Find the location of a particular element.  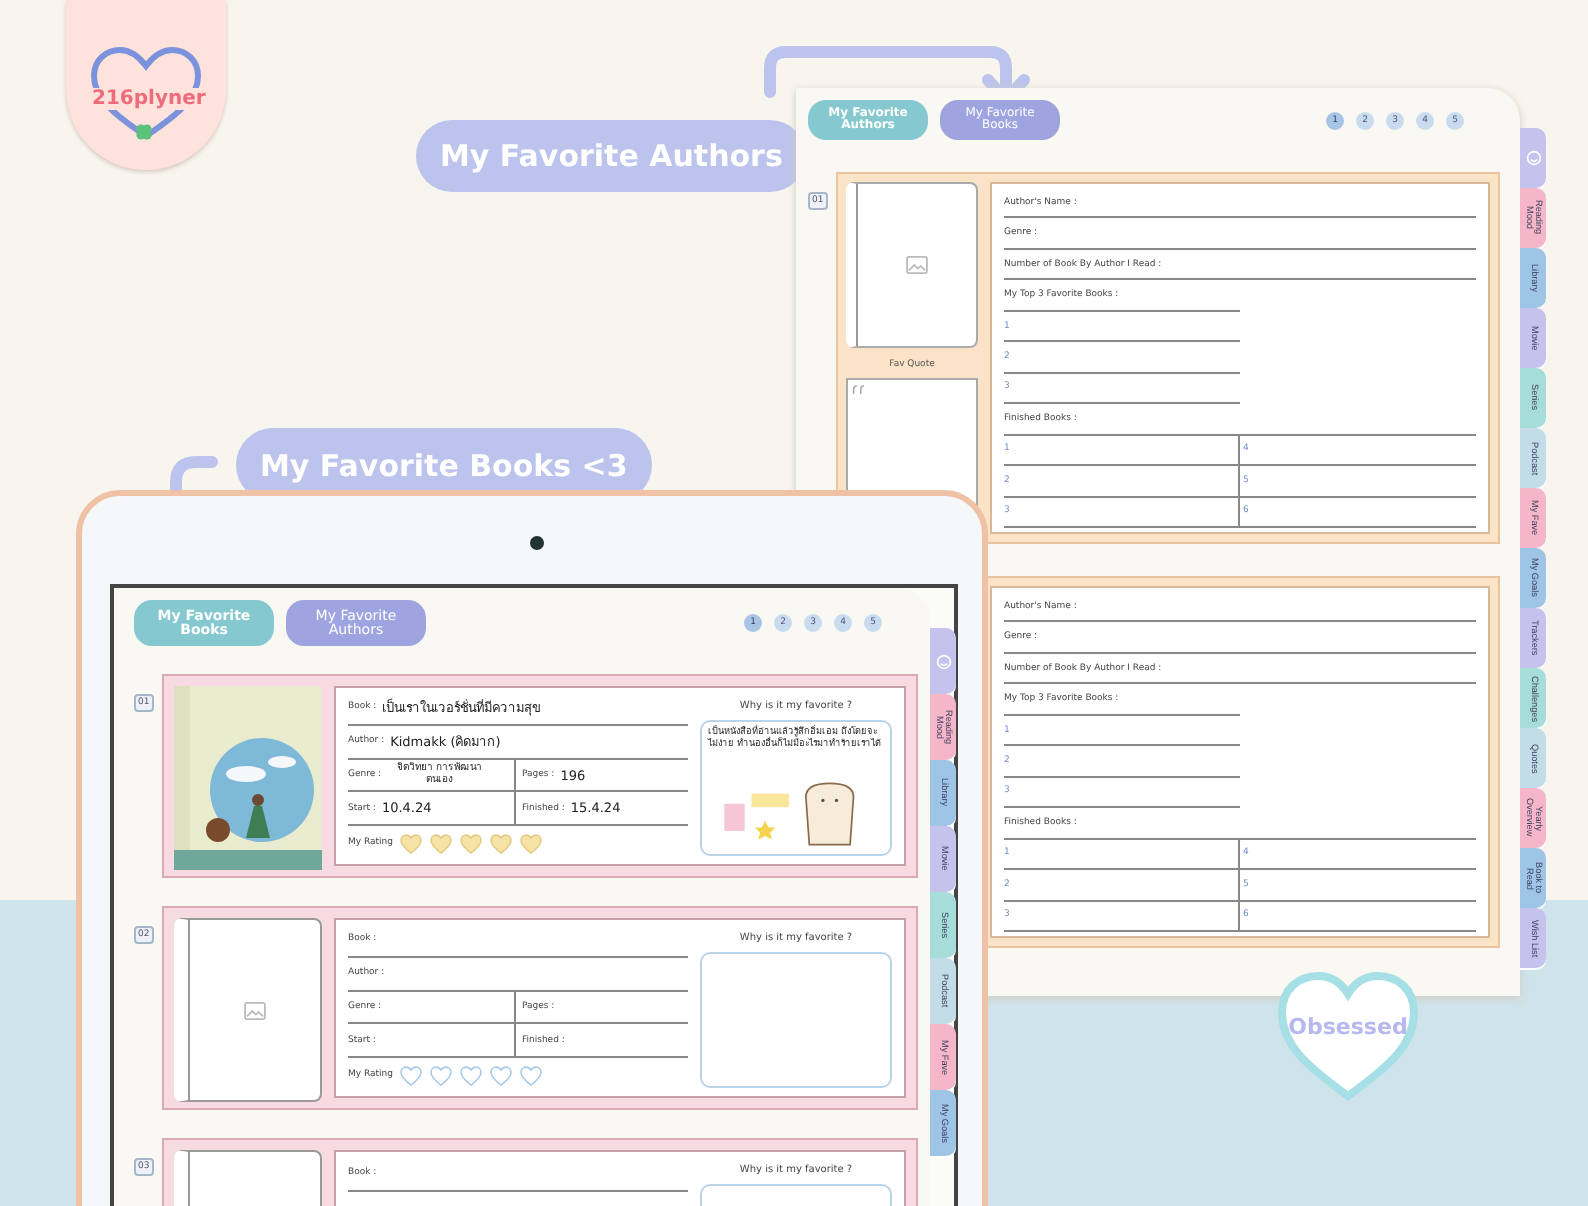

sticker-text: Obsessed is located at coordinates (1348, 1027).